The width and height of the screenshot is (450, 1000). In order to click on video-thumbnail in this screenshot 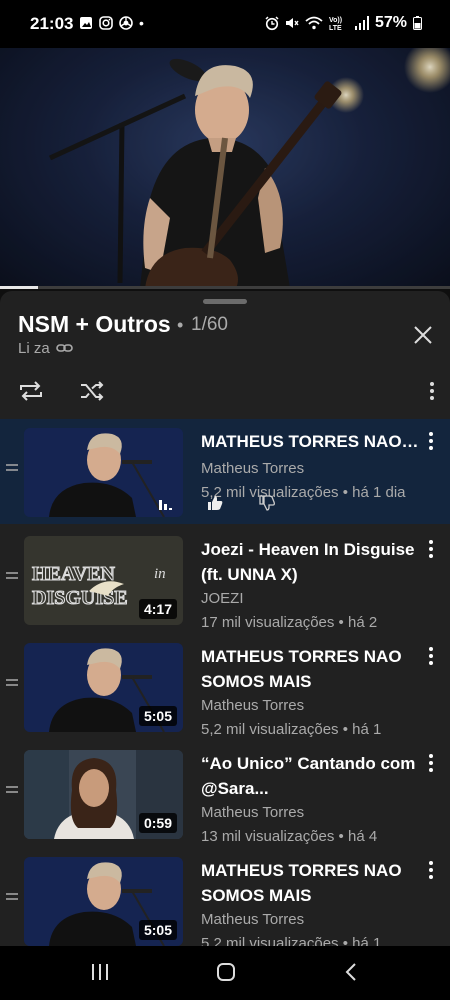, I will do `click(103, 472)`.